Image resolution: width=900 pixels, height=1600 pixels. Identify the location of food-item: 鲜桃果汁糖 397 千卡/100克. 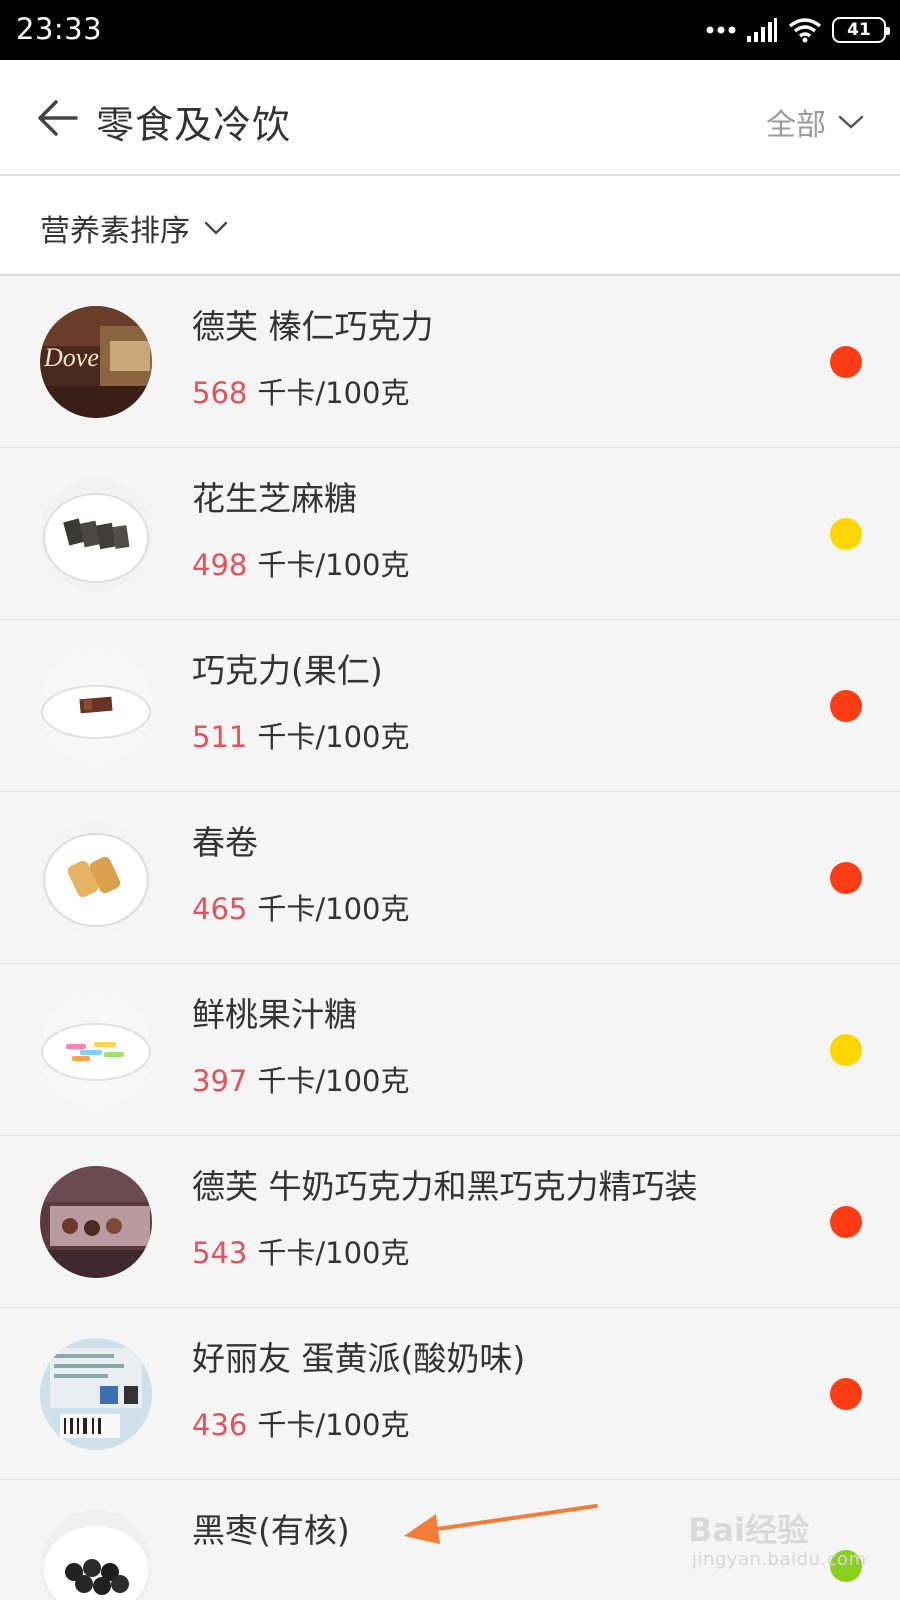
(450, 1050).